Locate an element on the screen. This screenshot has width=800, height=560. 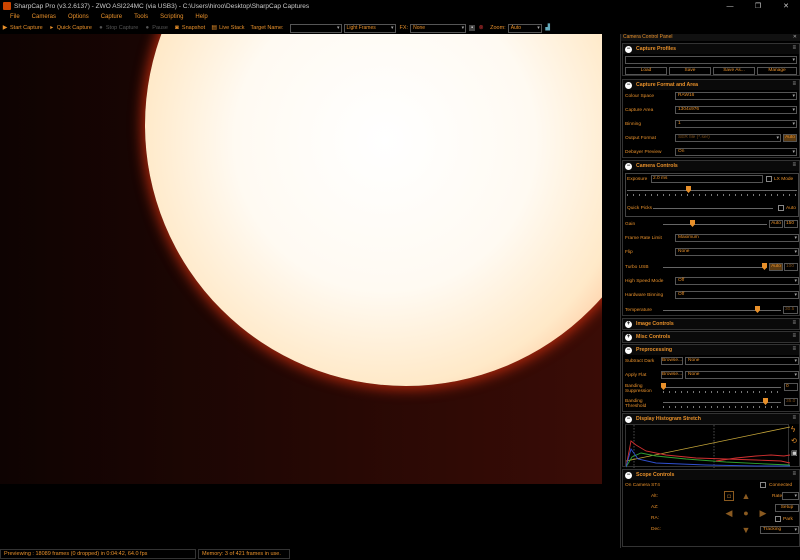
exposure-slider is located at coordinates (712, 190).